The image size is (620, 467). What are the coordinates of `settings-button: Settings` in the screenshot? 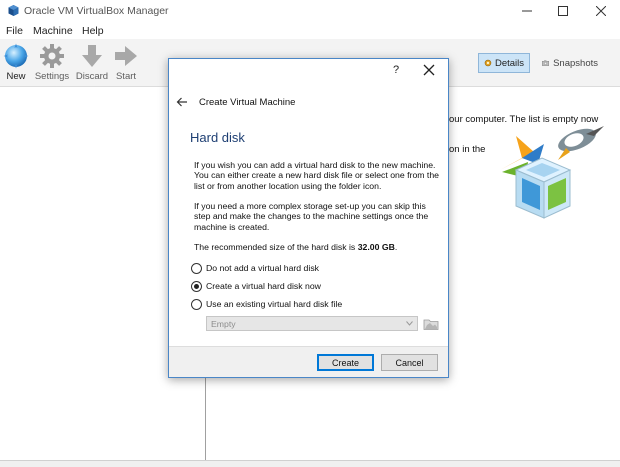 It's located at (52, 65).